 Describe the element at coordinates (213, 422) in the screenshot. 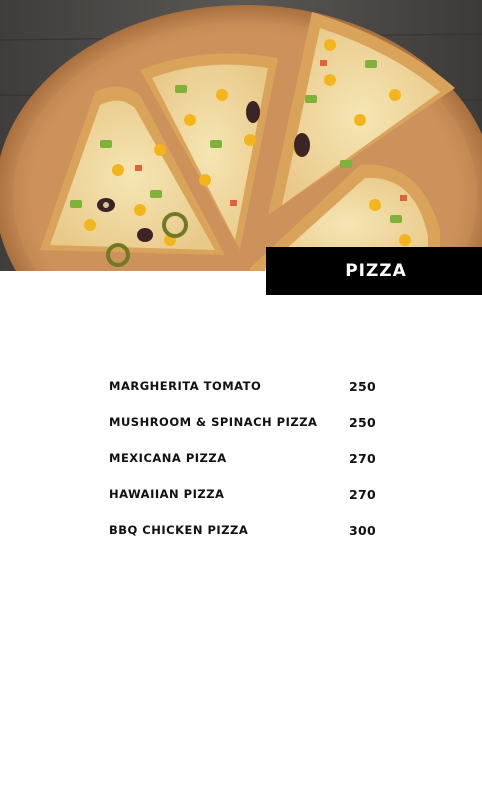

I see `menu-item-name: MUSHROOM & SPINACH PIZZA` at that location.